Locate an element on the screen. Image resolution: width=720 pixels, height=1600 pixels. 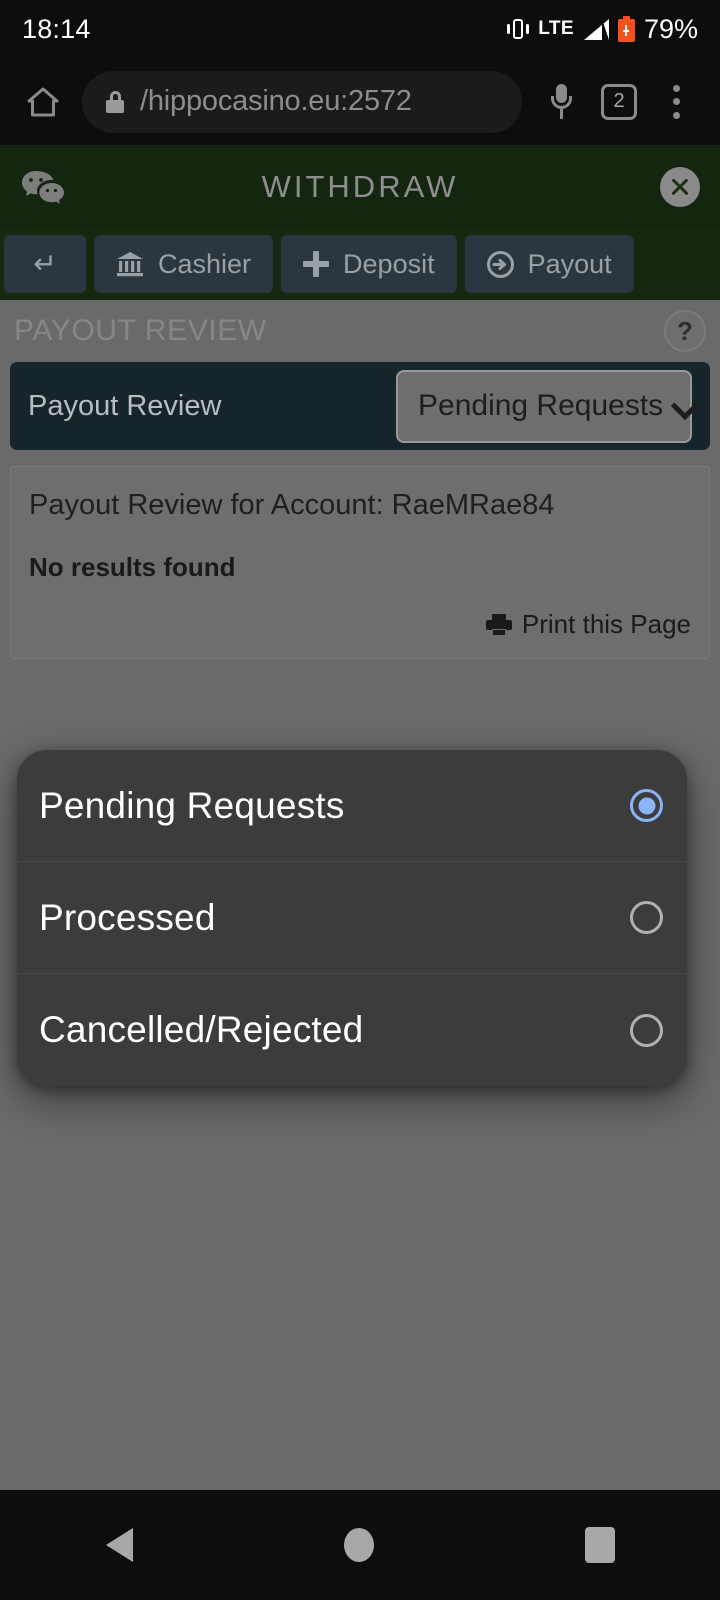
square-recents-icon is located at coordinates (599, 1545).